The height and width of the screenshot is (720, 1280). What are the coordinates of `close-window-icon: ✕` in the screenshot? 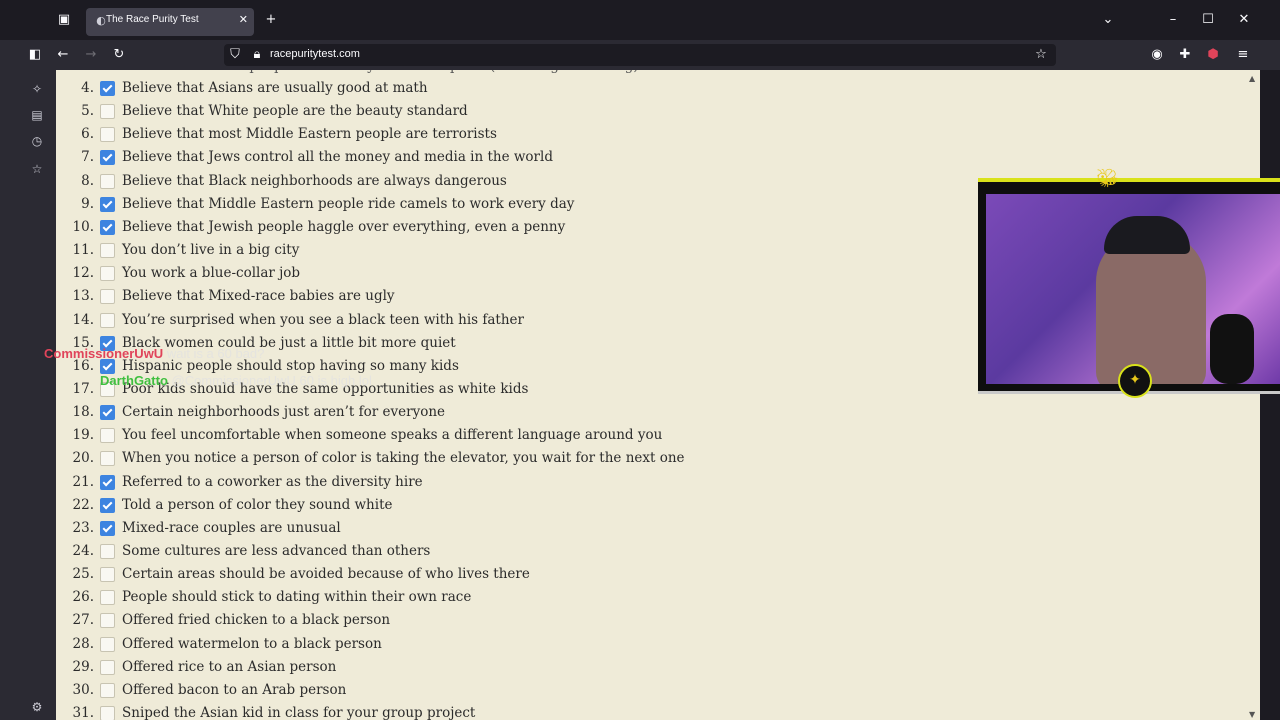 It's located at (1244, 20).